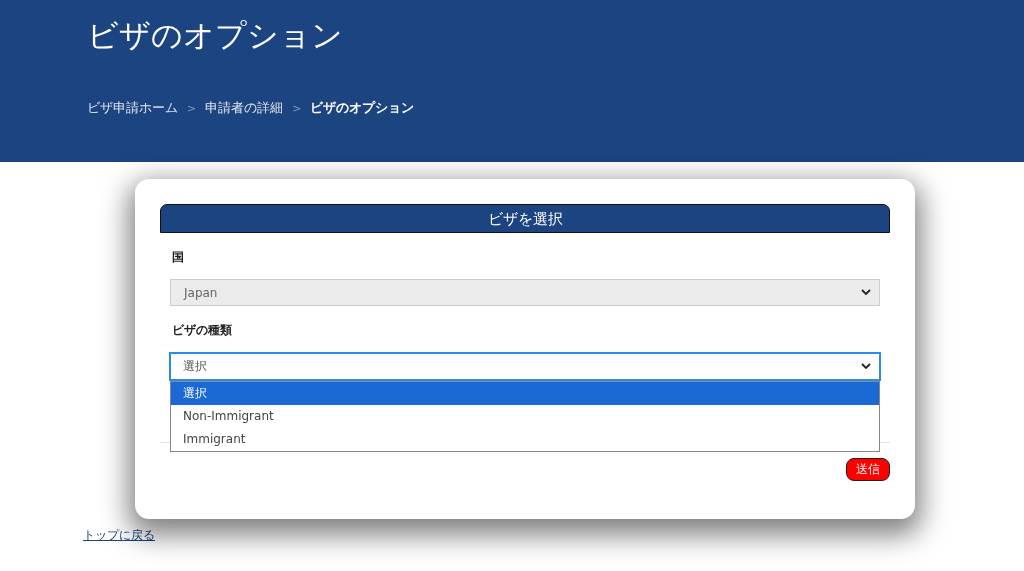 The height and width of the screenshot is (571, 1024). I want to click on dropdown-option: Immigrant, so click(525, 439).